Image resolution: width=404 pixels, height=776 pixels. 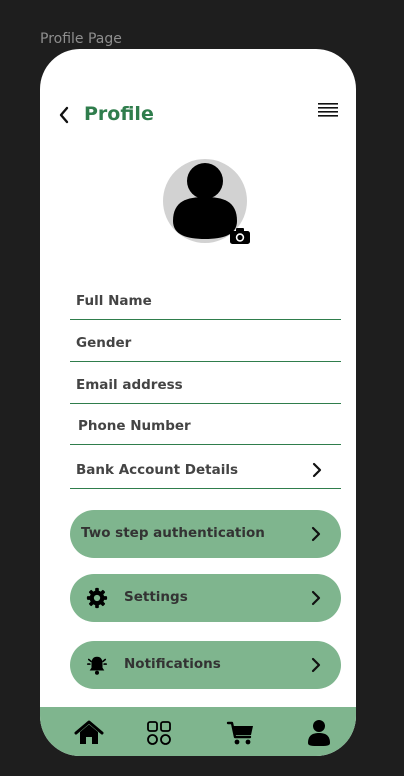 I want to click on chevron-left-icon, so click(x=64, y=115).